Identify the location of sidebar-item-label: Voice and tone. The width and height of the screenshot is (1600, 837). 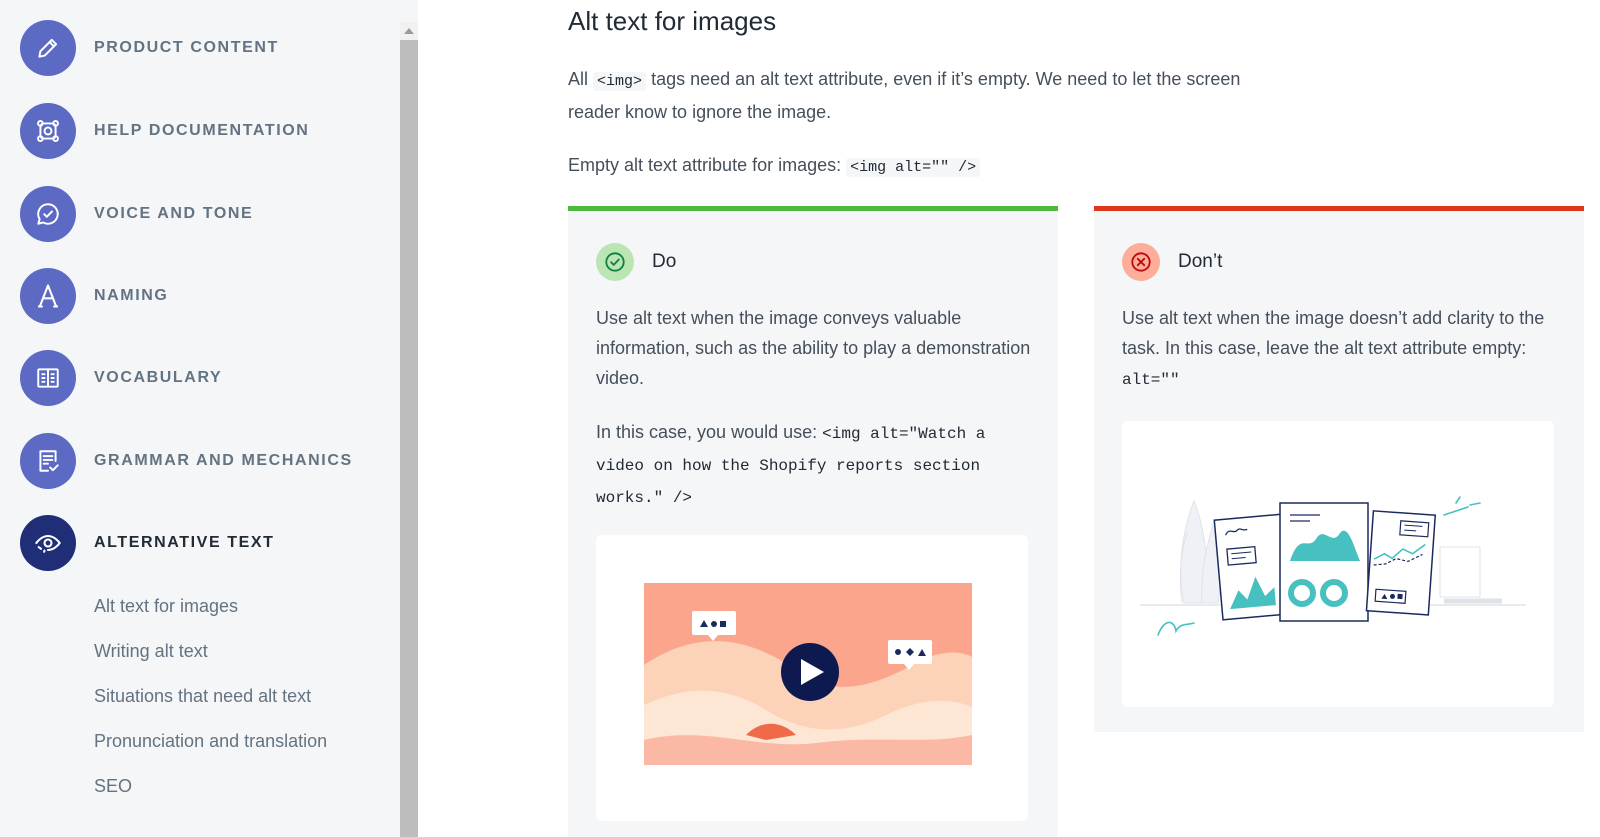
(174, 213).